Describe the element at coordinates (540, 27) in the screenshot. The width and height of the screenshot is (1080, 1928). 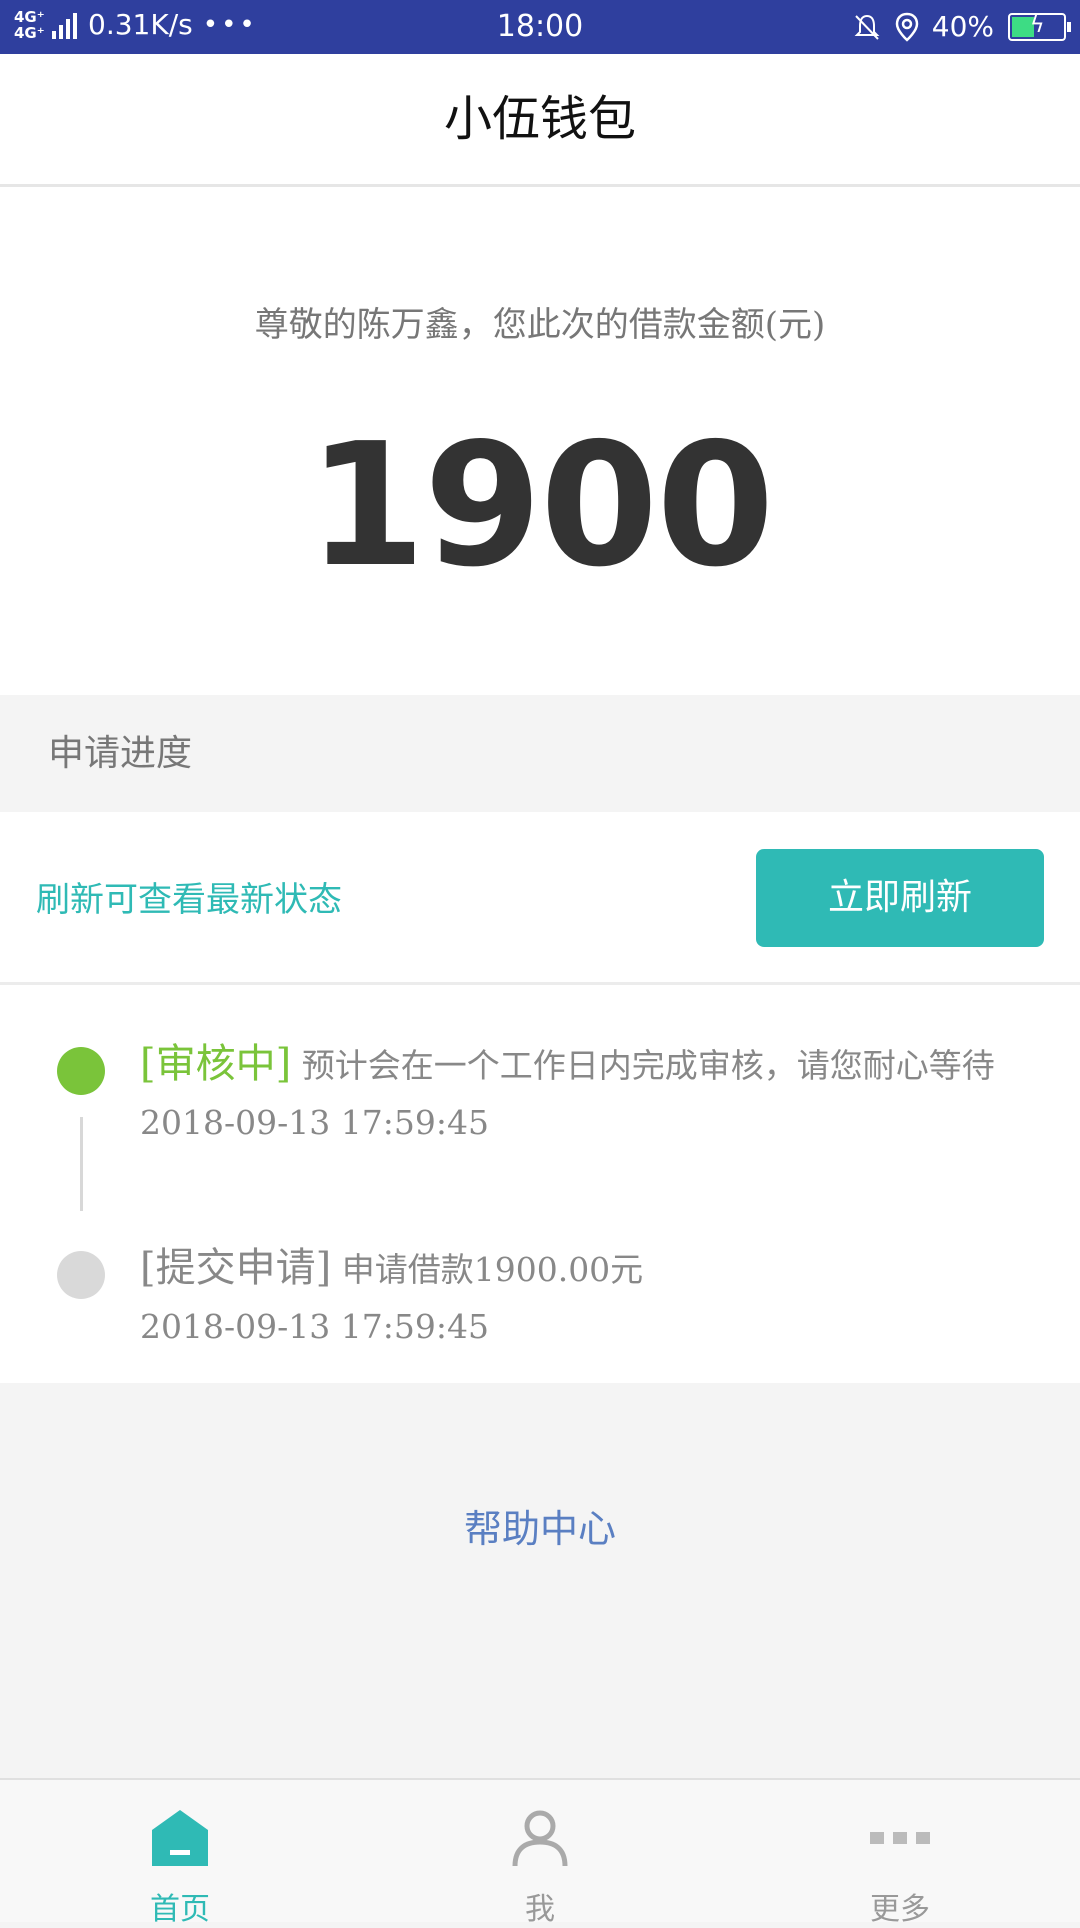
I see `status-bar: 4G⁺ 4G⁺ 0.31K/s ••• 18:00 40% ϟ` at that location.